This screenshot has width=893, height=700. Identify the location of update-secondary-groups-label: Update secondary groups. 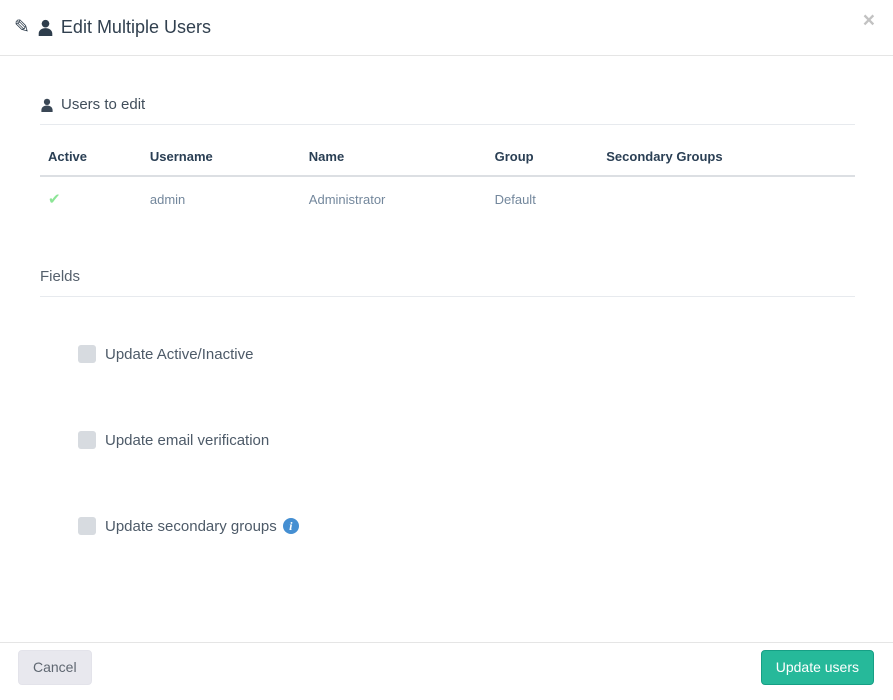
(191, 526).